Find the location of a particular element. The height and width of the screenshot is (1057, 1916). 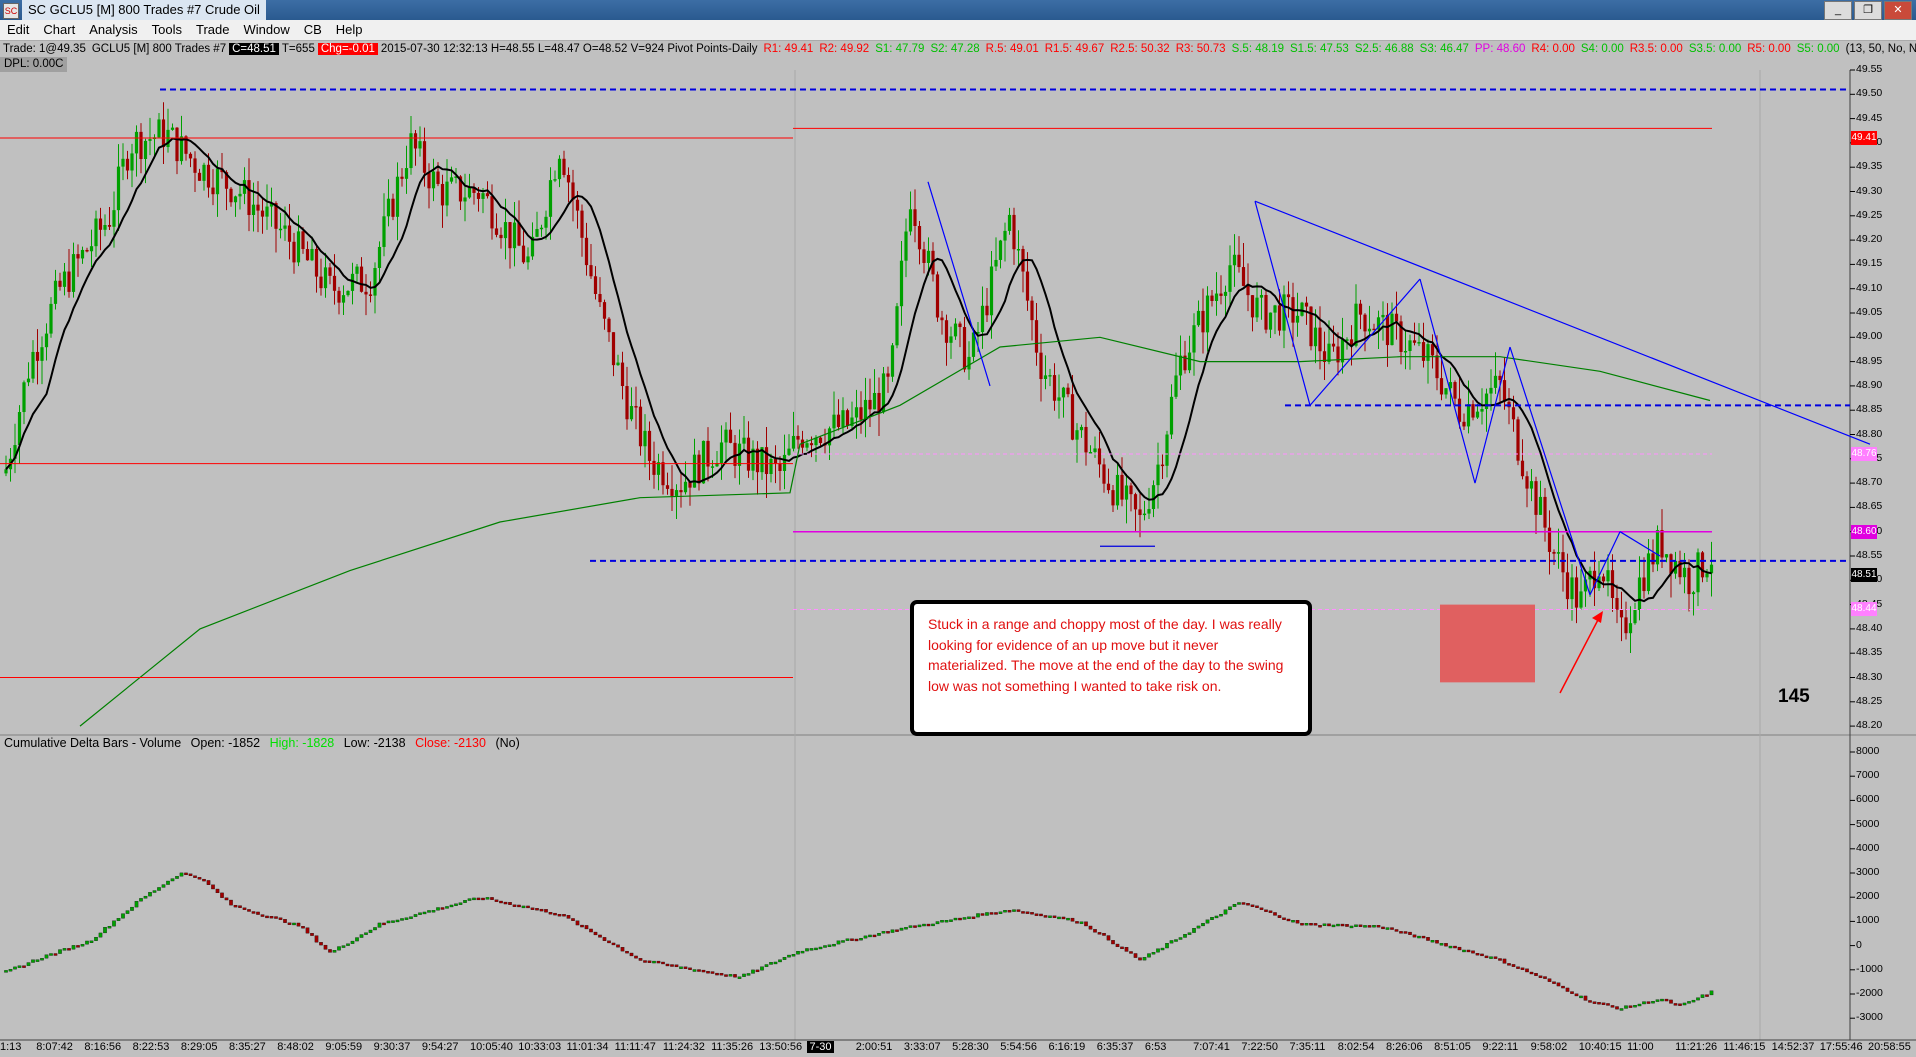

time-axis-label: 9:05:59 is located at coordinates (344, 1047).